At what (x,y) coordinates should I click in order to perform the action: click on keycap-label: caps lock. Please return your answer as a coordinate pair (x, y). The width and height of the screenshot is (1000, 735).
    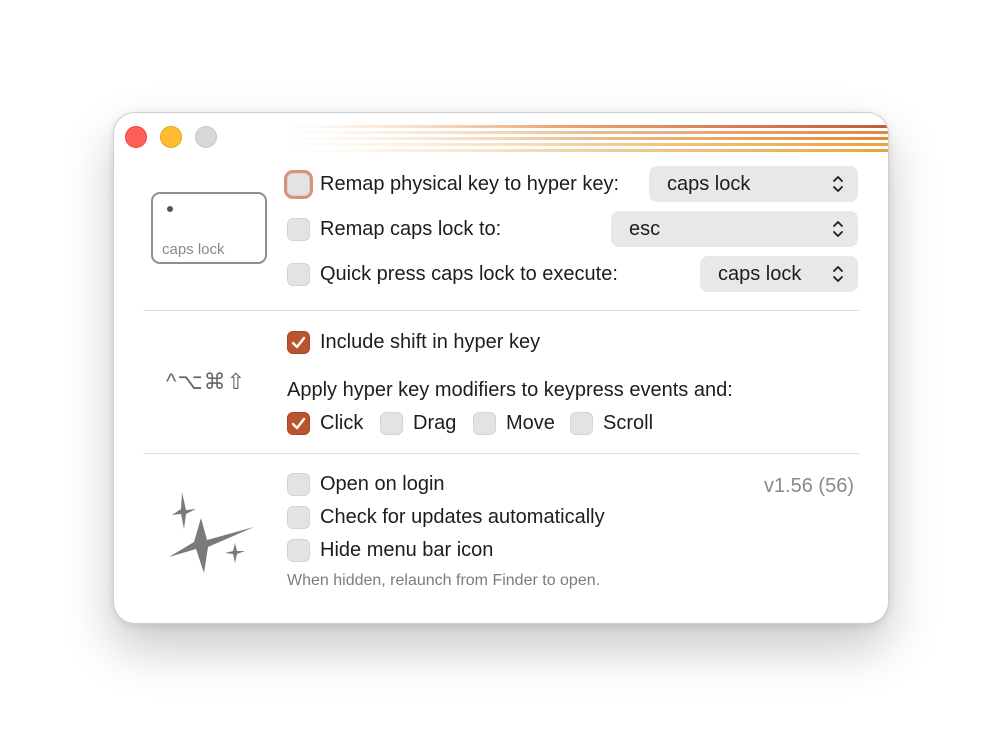
    Looking at the image, I should click on (193, 249).